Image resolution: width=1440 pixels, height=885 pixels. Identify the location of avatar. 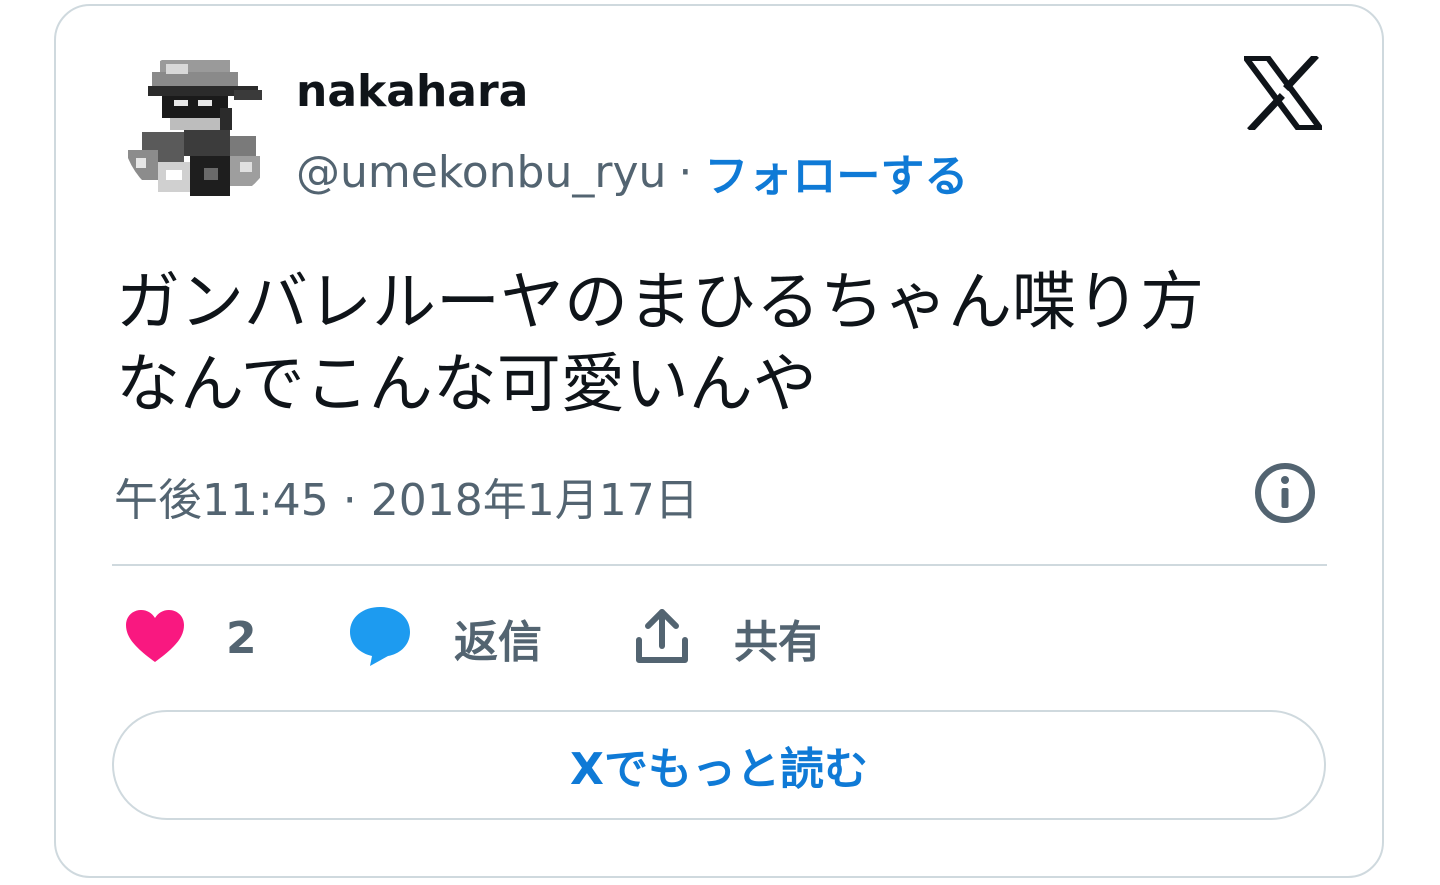
(200, 128).